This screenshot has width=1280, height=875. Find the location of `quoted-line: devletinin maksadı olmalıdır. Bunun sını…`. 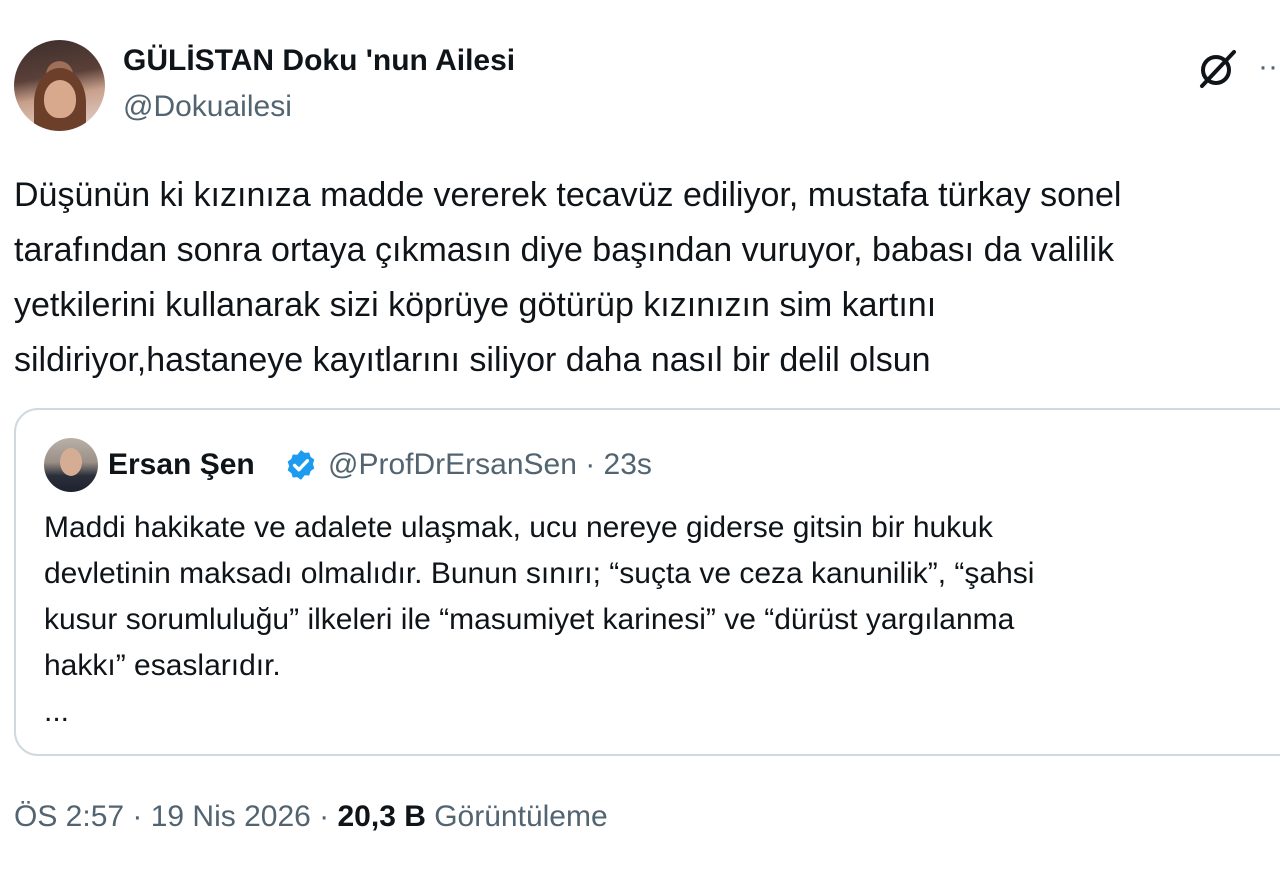

quoted-line: devletinin maksadı olmalıdır. Bunun sını… is located at coordinates (539, 573).